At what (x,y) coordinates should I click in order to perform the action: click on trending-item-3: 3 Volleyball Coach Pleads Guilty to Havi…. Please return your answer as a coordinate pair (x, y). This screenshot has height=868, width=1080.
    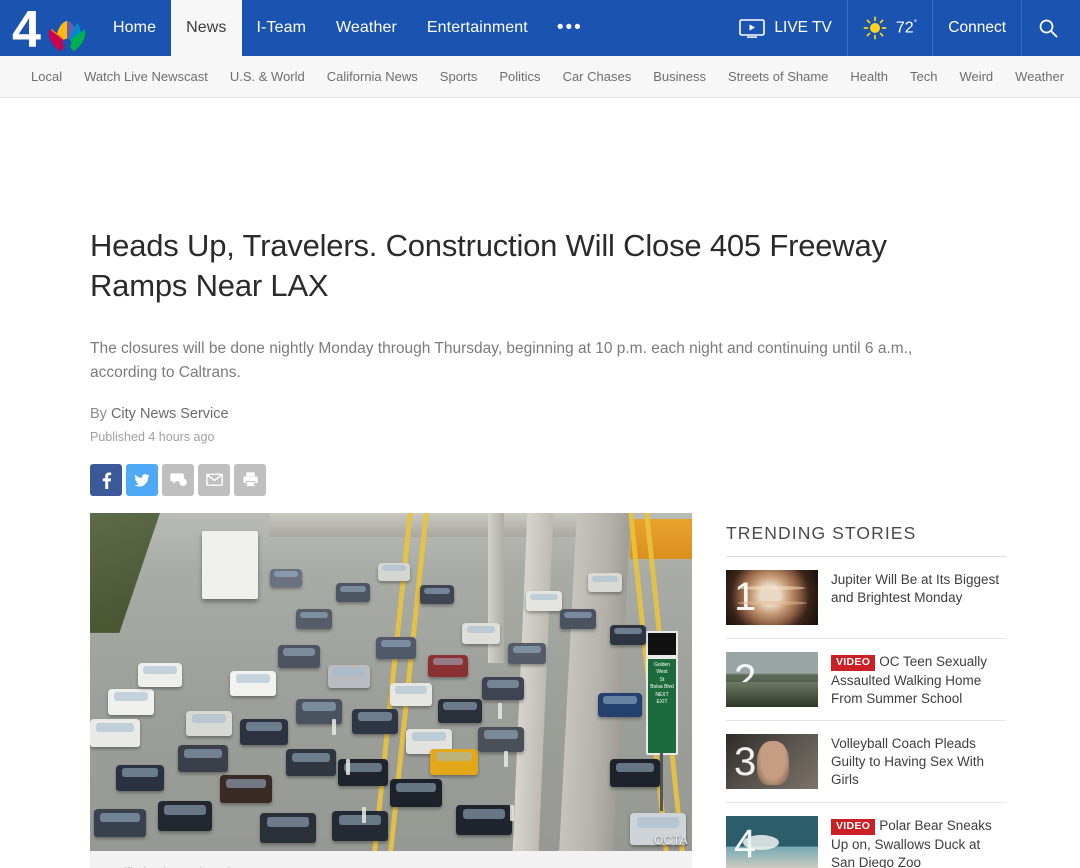
    Looking at the image, I should click on (866, 762).